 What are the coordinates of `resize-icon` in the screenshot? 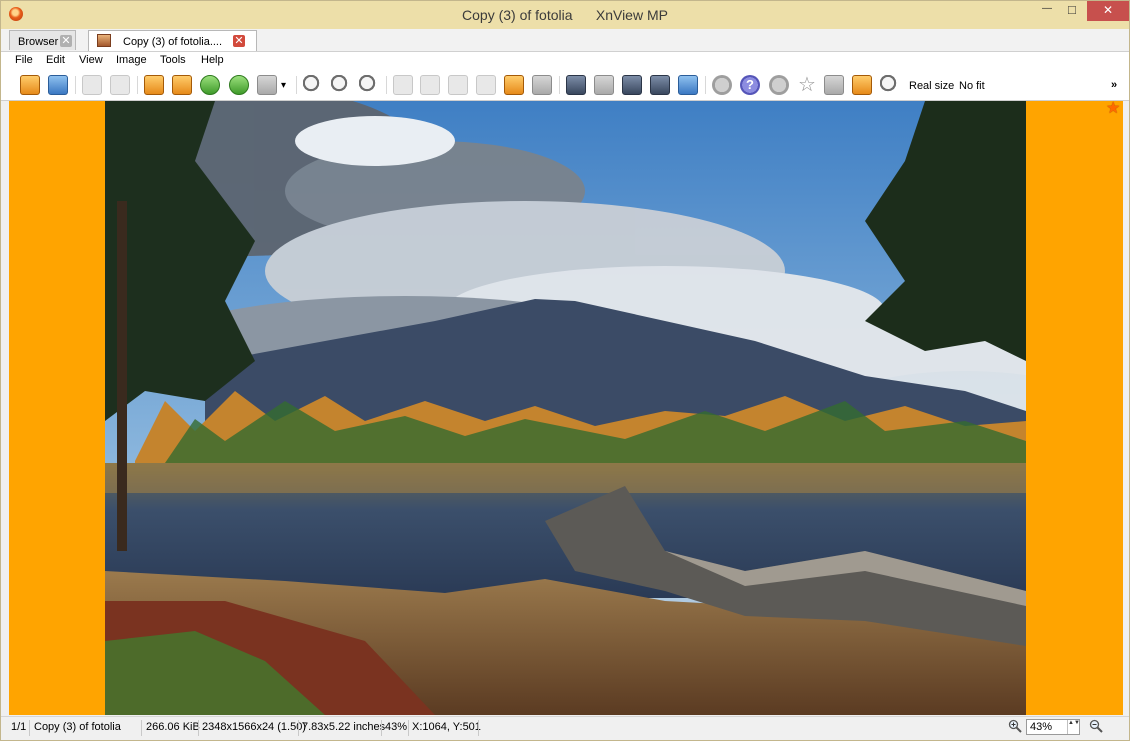 It's located at (182, 85).